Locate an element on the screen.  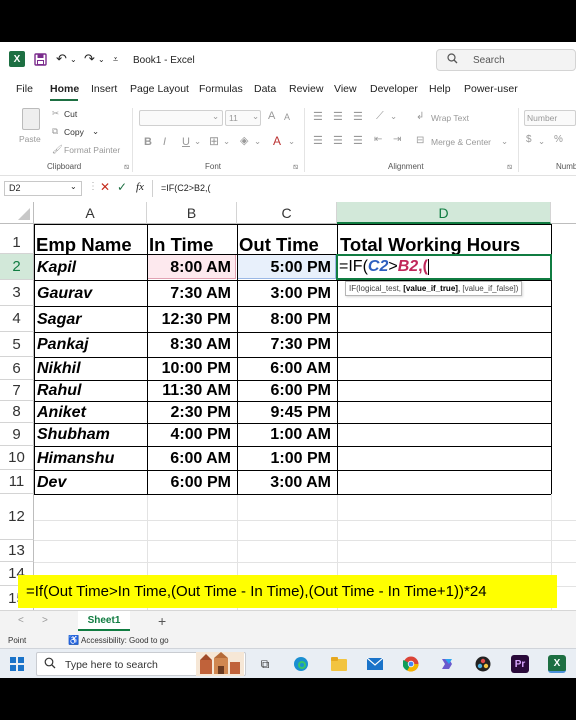
format-painter-button: Format Painter is located at coordinates (92, 150).